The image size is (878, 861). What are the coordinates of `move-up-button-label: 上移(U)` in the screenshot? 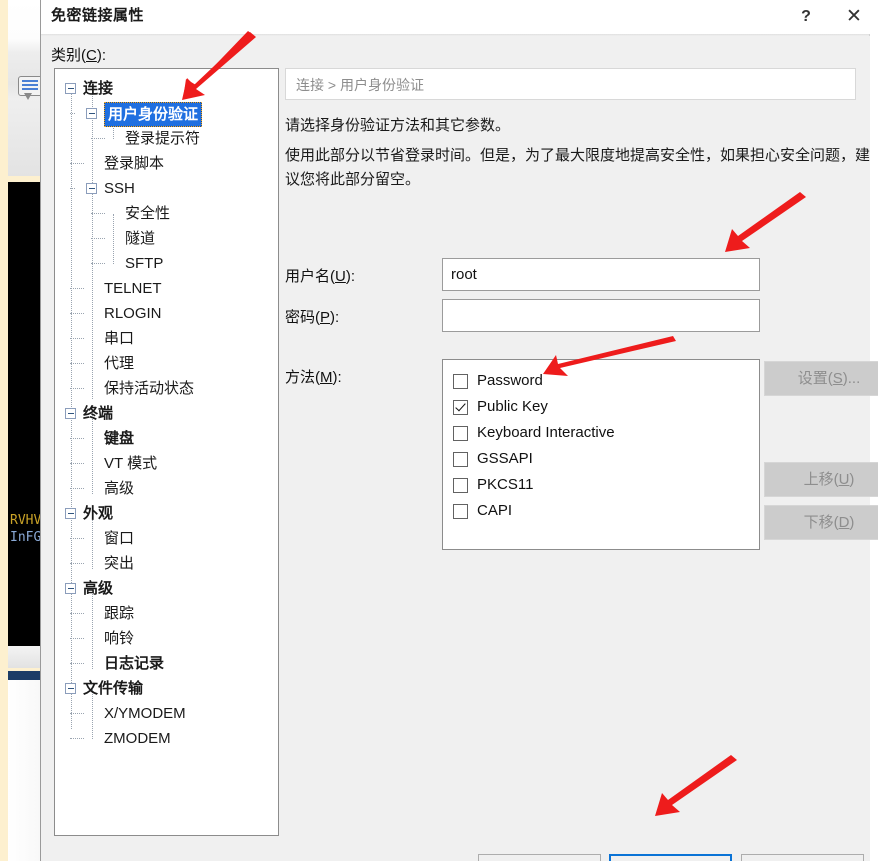 It's located at (829, 479).